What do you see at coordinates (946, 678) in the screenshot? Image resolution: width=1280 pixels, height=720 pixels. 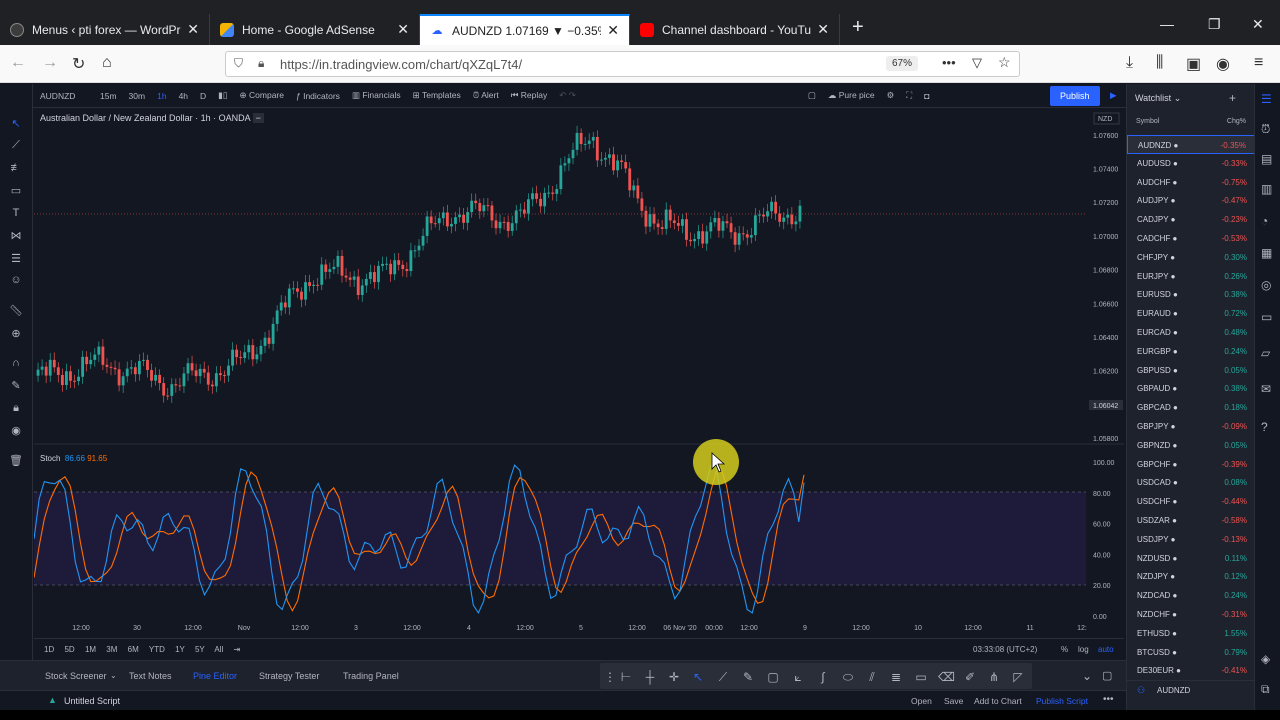 I see `eraser-icon: ⌫` at bounding box center [946, 678].